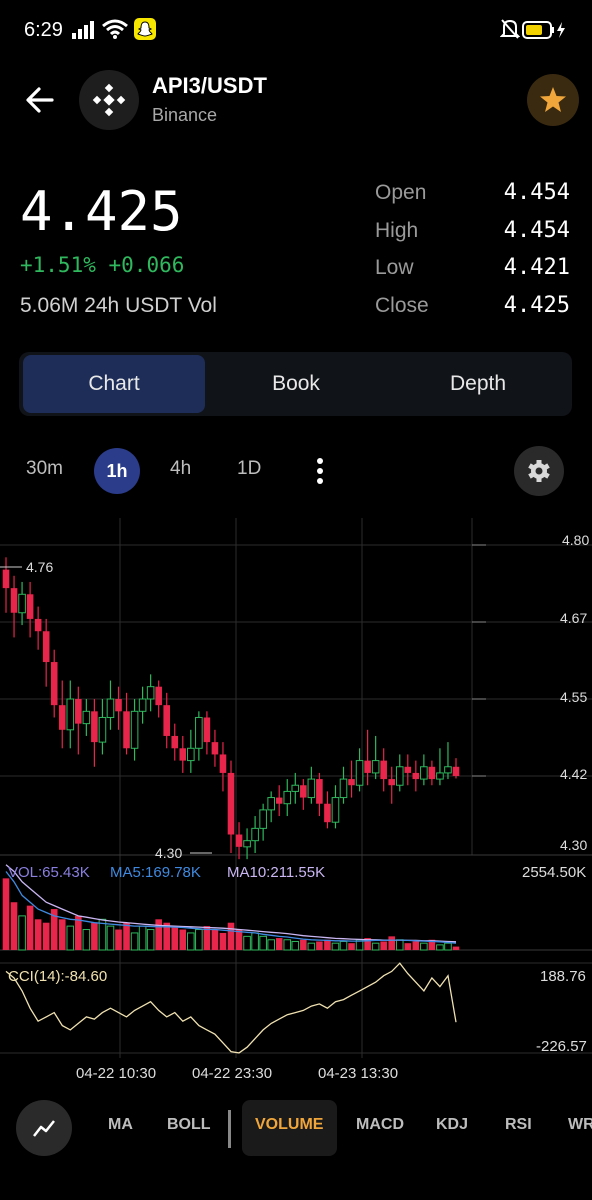 The image size is (592, 1200). What do you see at coordinates (116, 1073) in the screenshot?
I see `time-tick-1: 04-22 10:30` at bounding box center [116, 1073].